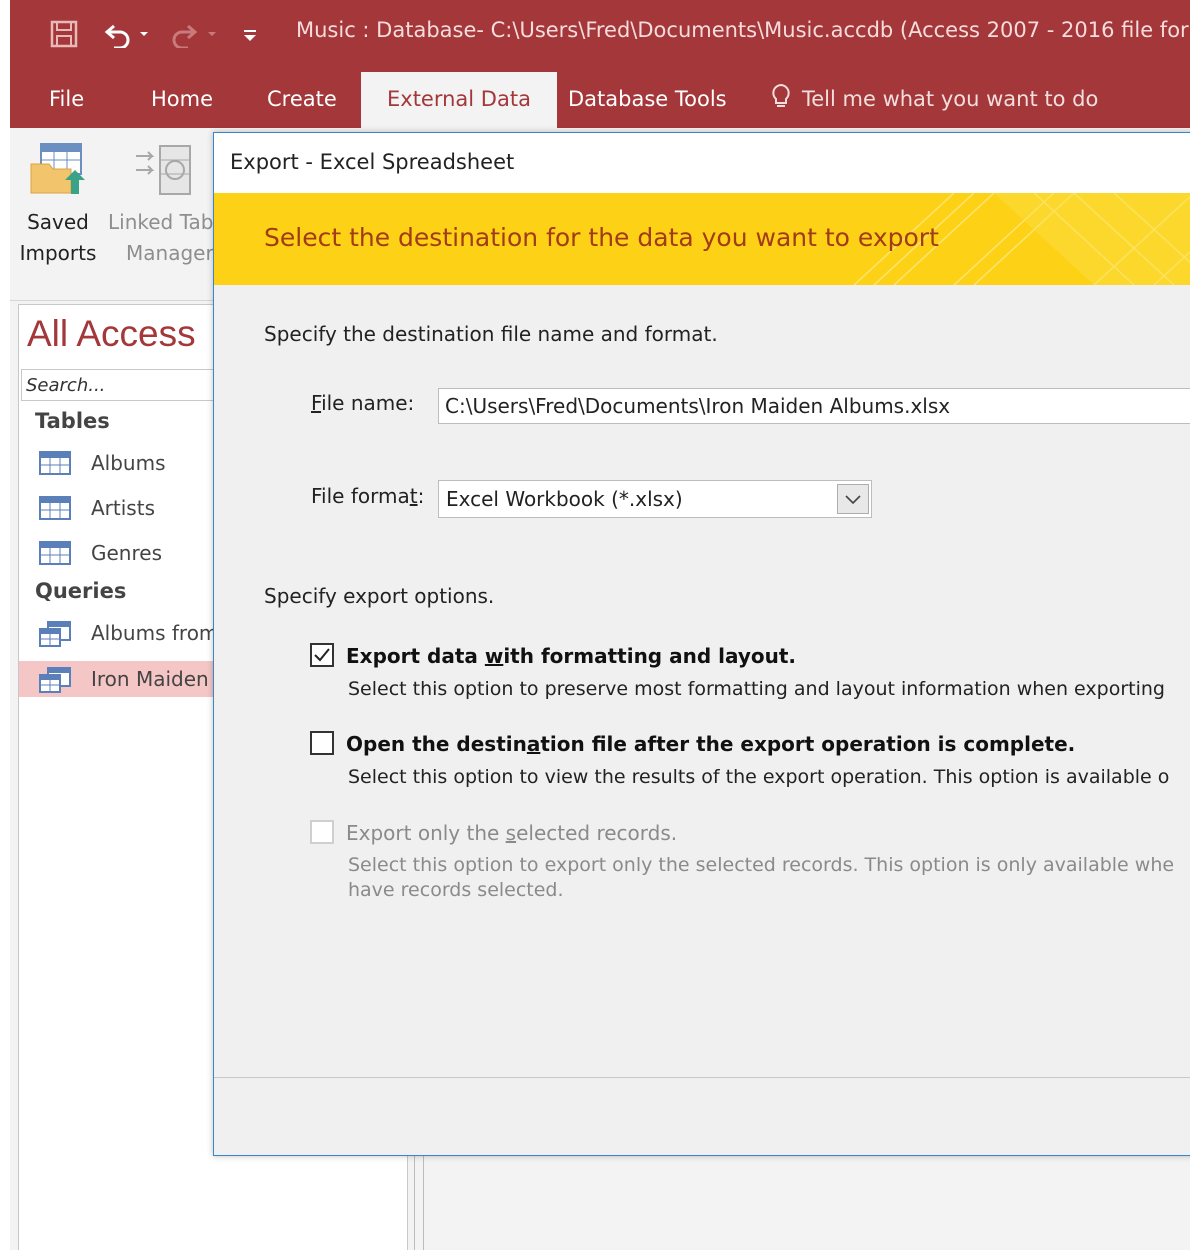 The image size is (1202, 1250). I want to click on file-name-label-rest: ile name:, so click(368, 403).